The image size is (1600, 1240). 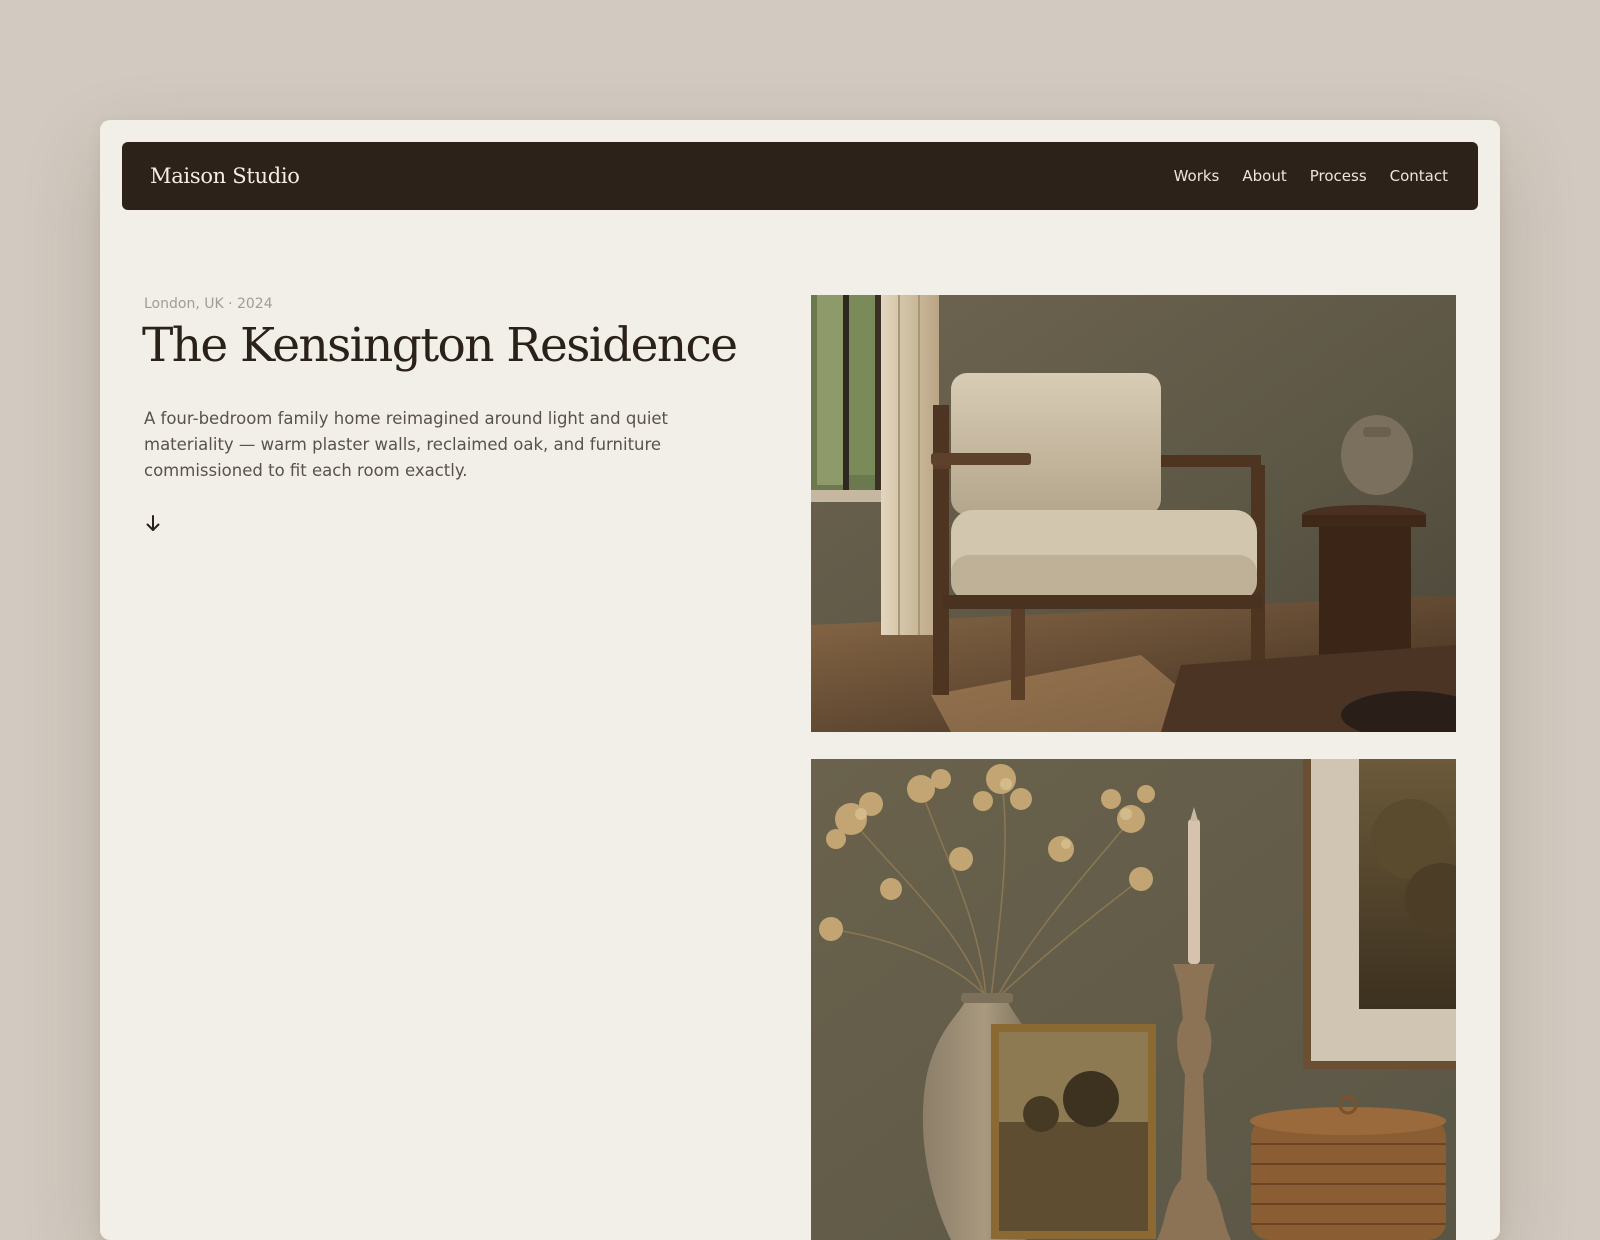 I want to click on project-meta: London, UK · 2024, so click(x=208, y=304).